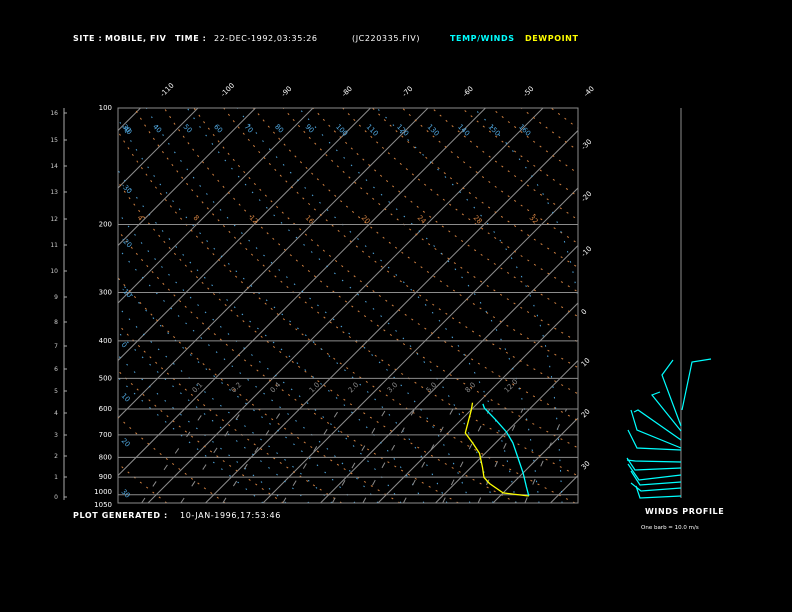 The height and width of the screenshot is (612, 792). What do you see at coordinates (126, 443) in the screenshot?
I see `moist-adiabat-label: 20` at bounding box center [126, 443].